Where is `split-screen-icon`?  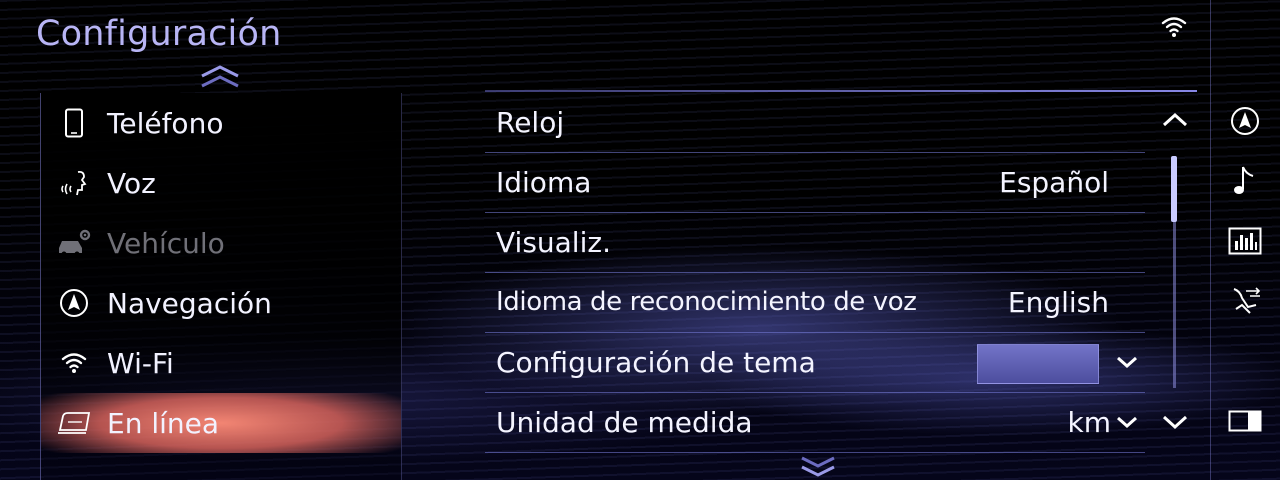 split-screen-icon is located at coordinates (1245, 421).